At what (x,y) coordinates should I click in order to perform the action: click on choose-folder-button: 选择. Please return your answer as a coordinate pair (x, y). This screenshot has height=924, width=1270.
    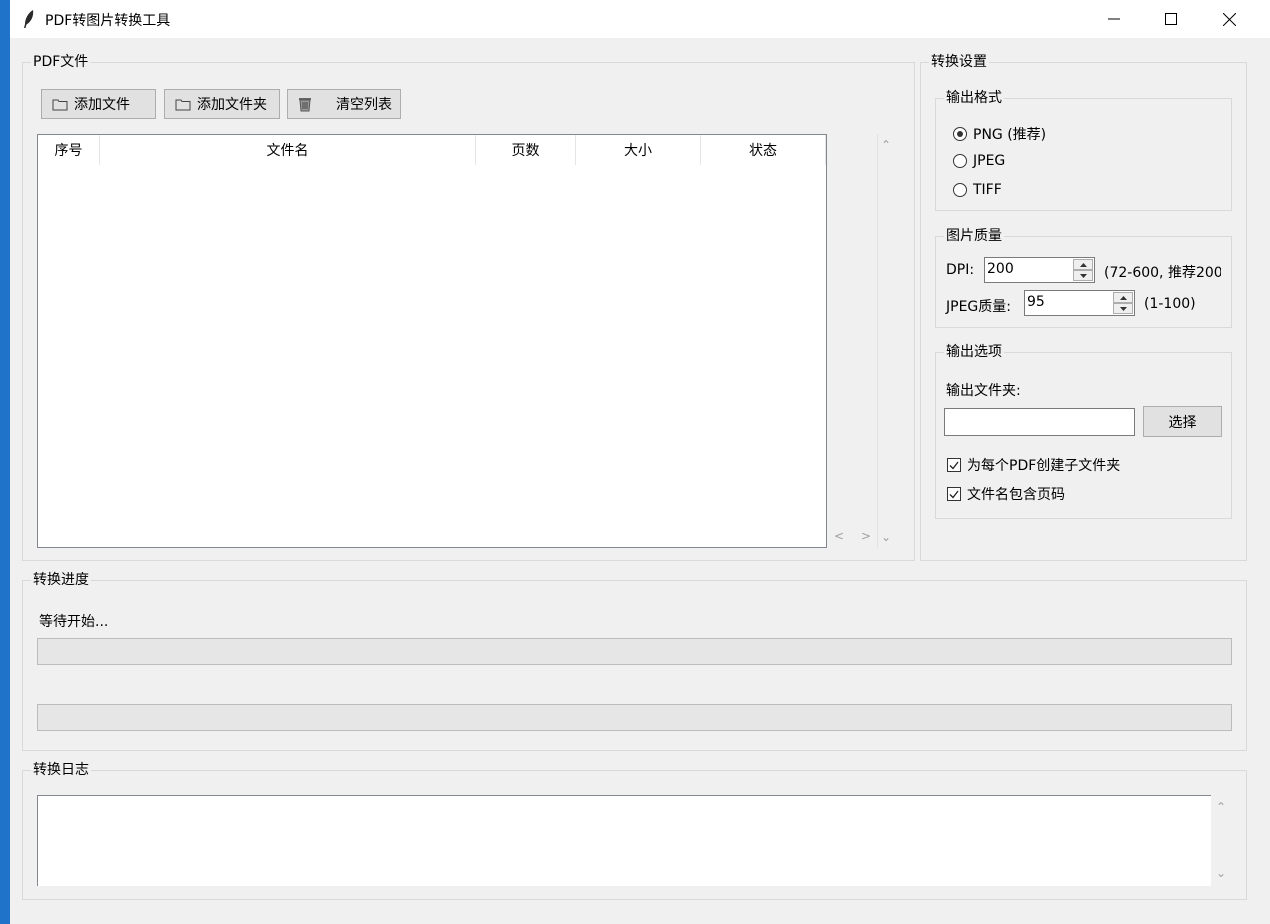
    Looking at the image, I should click on (1182, 421).